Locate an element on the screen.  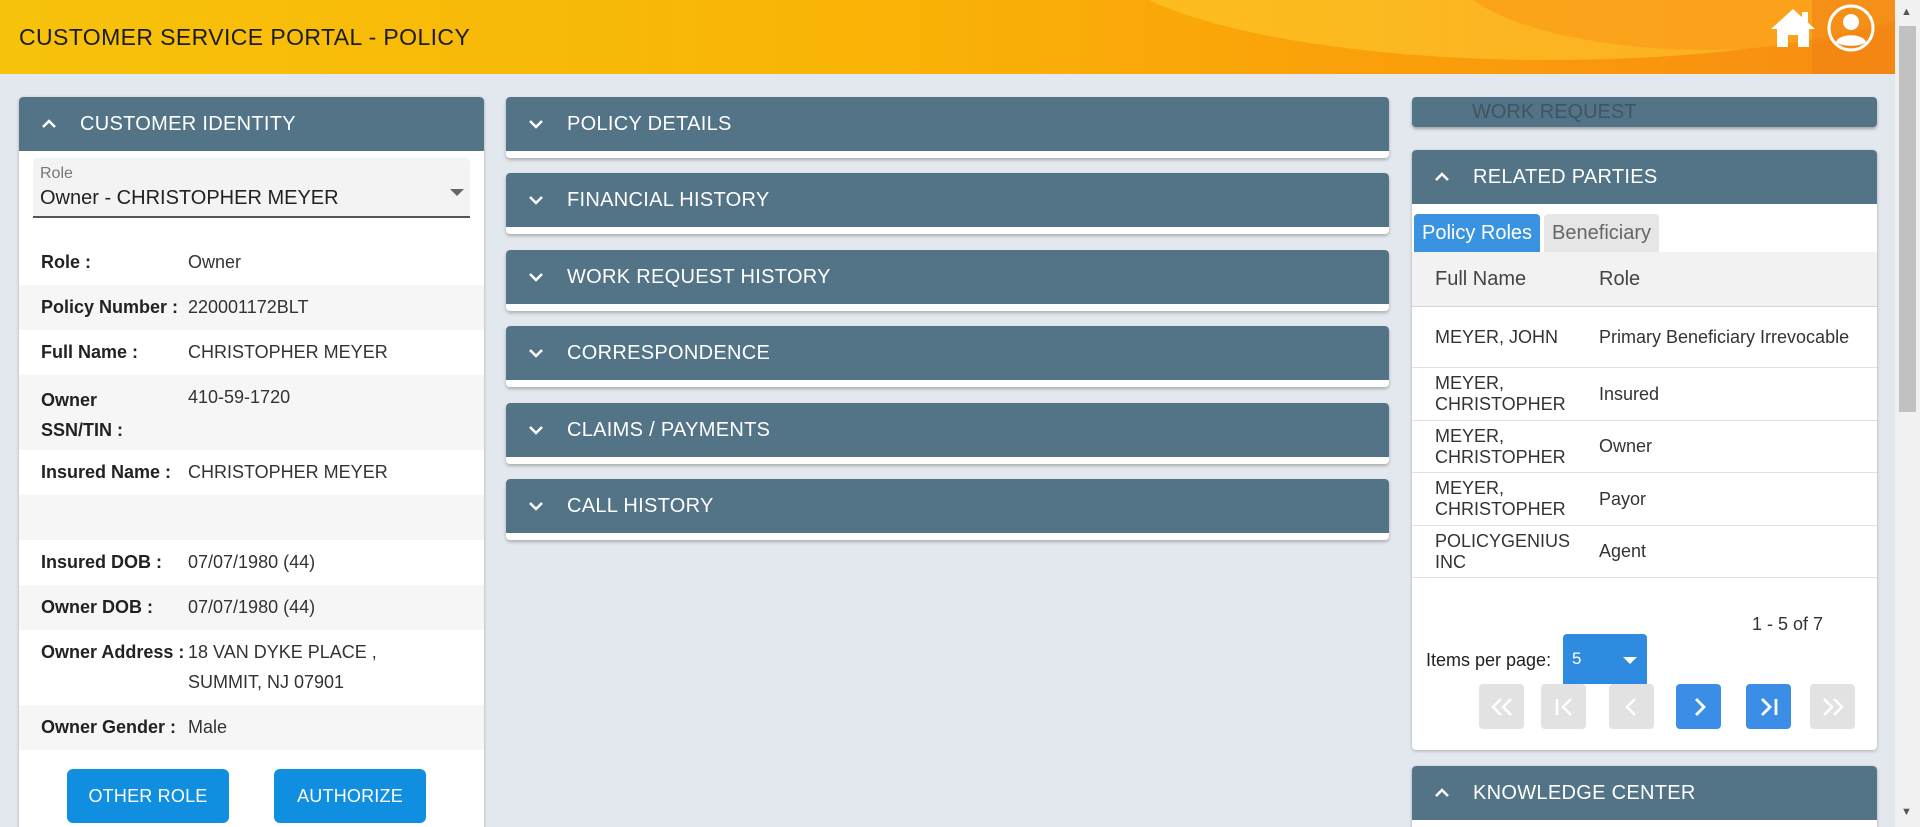
related-parties-tabs: Policy Roles Beneficiary is located at coordinates (1644, 228).